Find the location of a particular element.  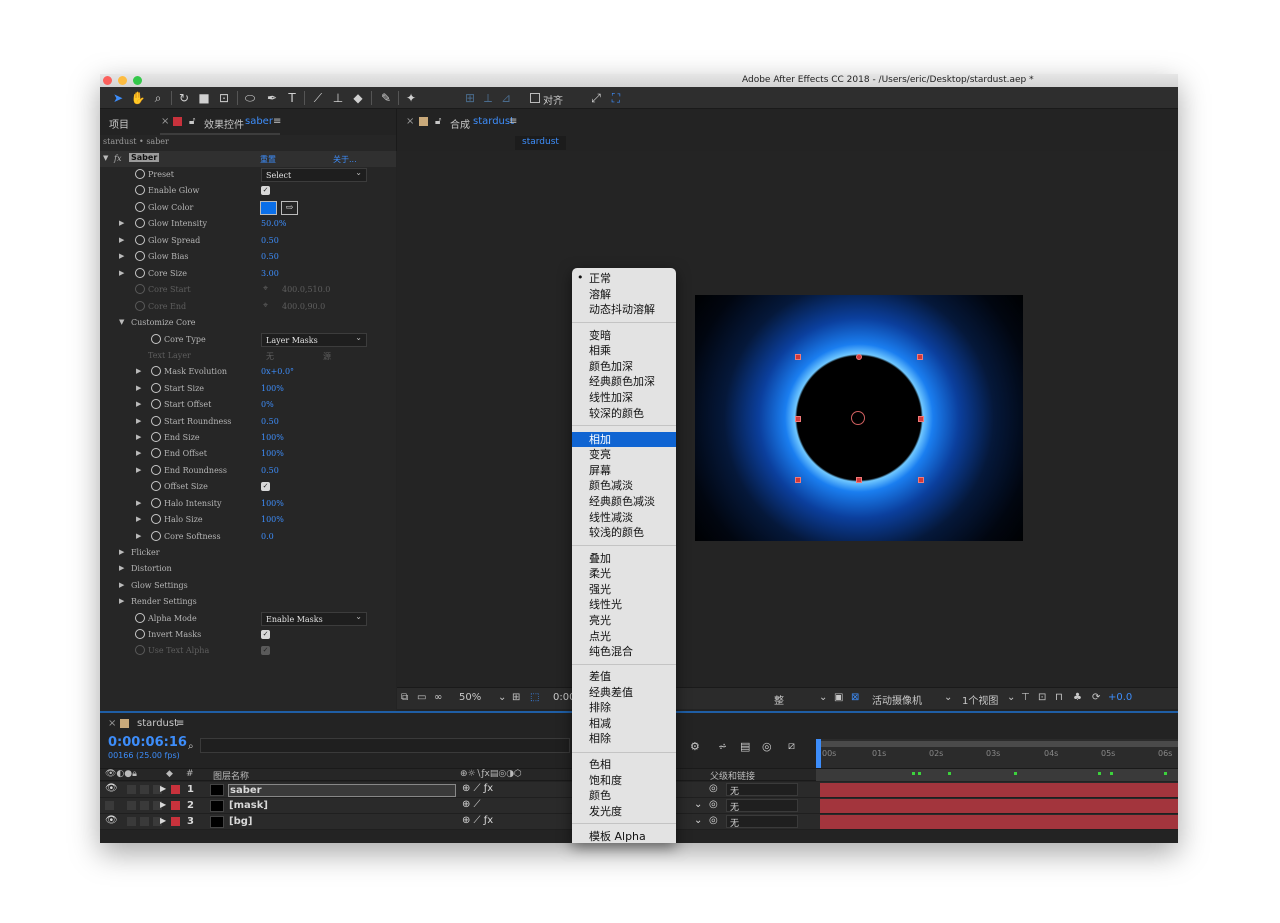

menu-item: 色相 is located at coordinates (624, 765).